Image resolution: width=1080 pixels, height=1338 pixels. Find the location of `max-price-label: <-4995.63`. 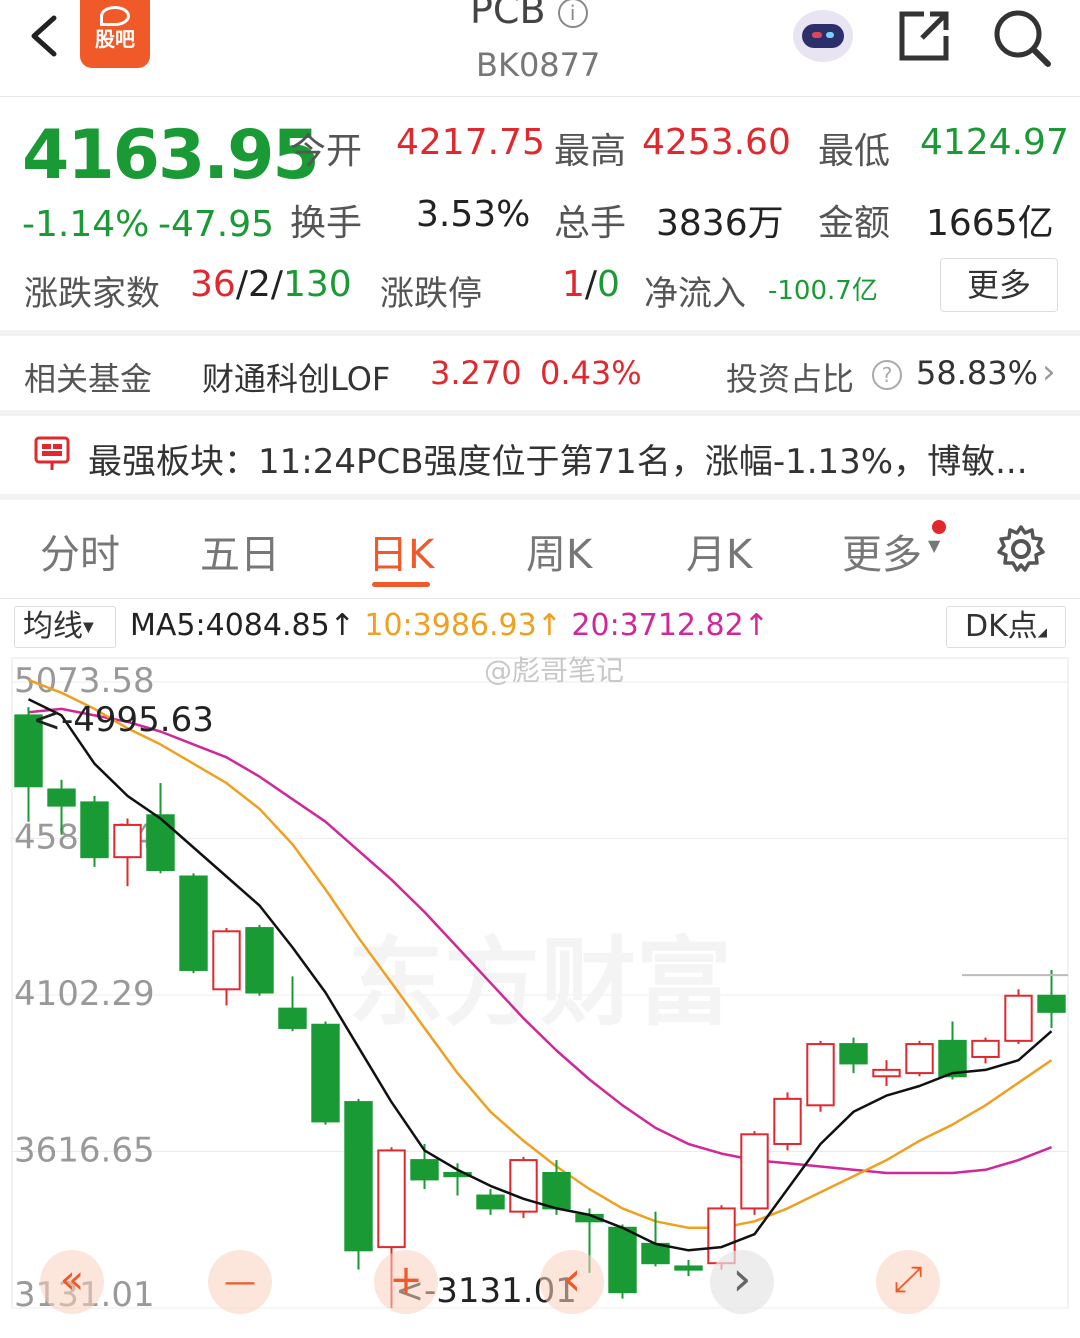

max-price-label: <-4995.63 is located at coordinates (123, 720).